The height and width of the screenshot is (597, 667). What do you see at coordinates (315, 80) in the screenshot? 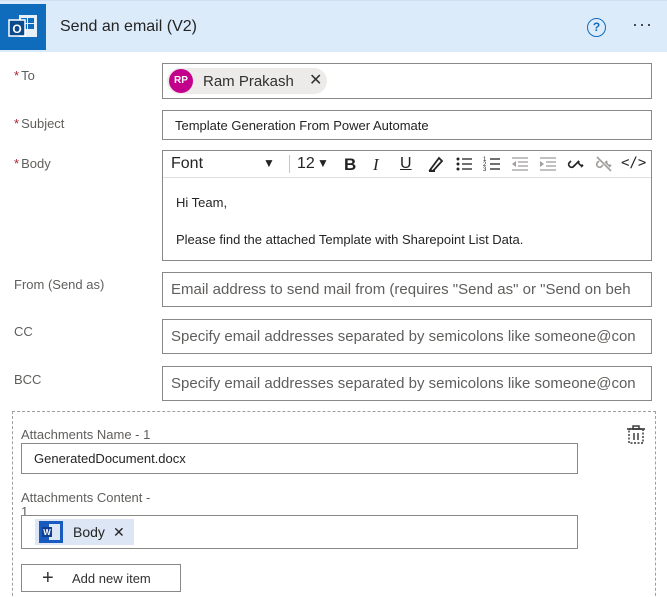
I see `remove-recipient-icon: ✕` at bounding box center [315, 80].